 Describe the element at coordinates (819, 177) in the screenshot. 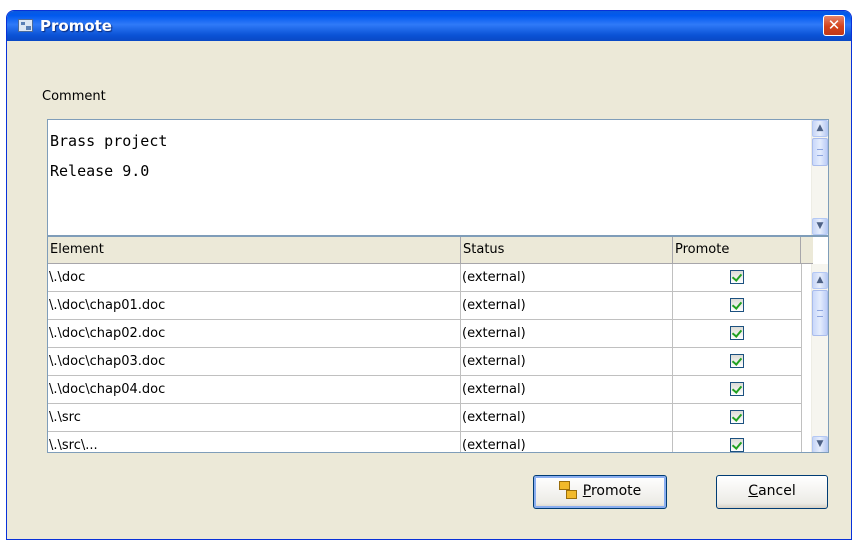

I see `comment-scrollbar: ▲ ▼` at that location.